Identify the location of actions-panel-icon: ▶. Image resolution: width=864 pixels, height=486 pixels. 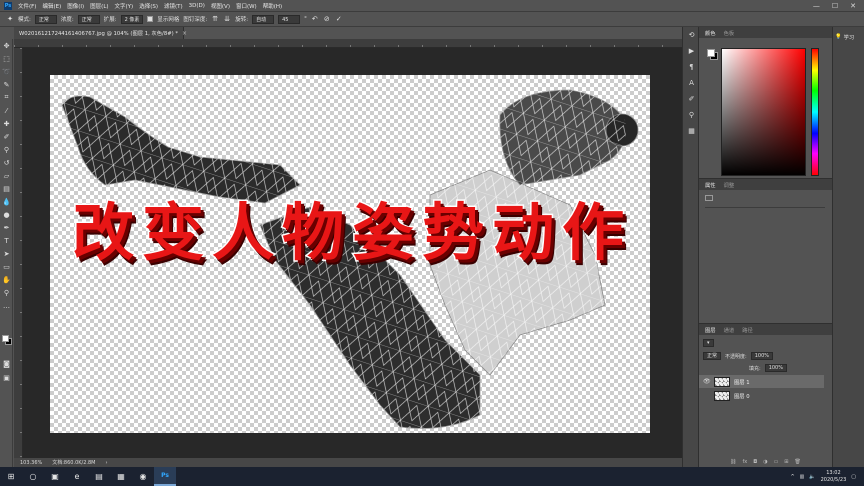
(691, 51).